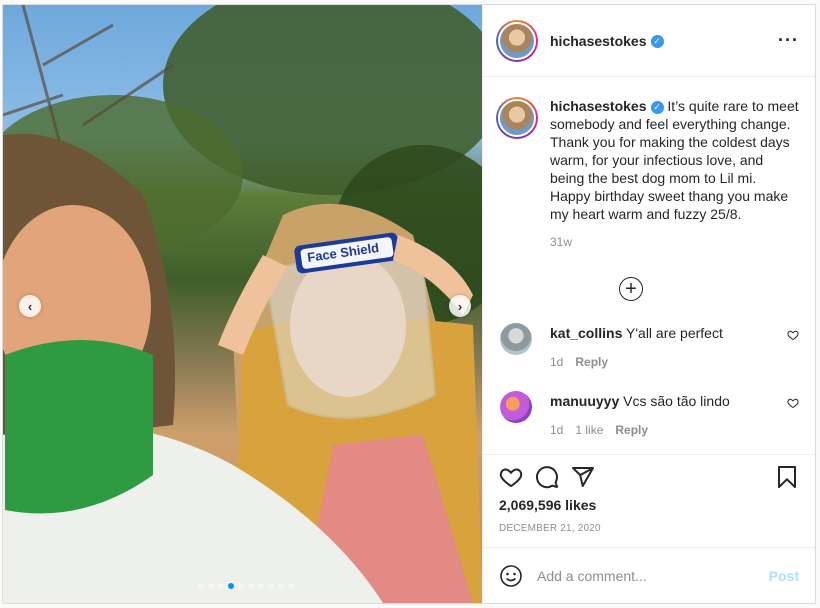 The image size is (820, 608). Describe the element at coordinates (30, 306) in the screenshot. I see `previous-photo-button: ‹` at that location.